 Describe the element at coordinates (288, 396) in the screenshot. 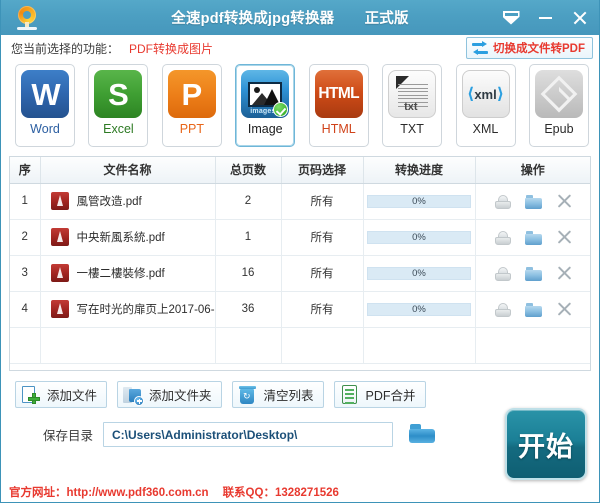

I see `clear-list-label: 清空列表` at that location.